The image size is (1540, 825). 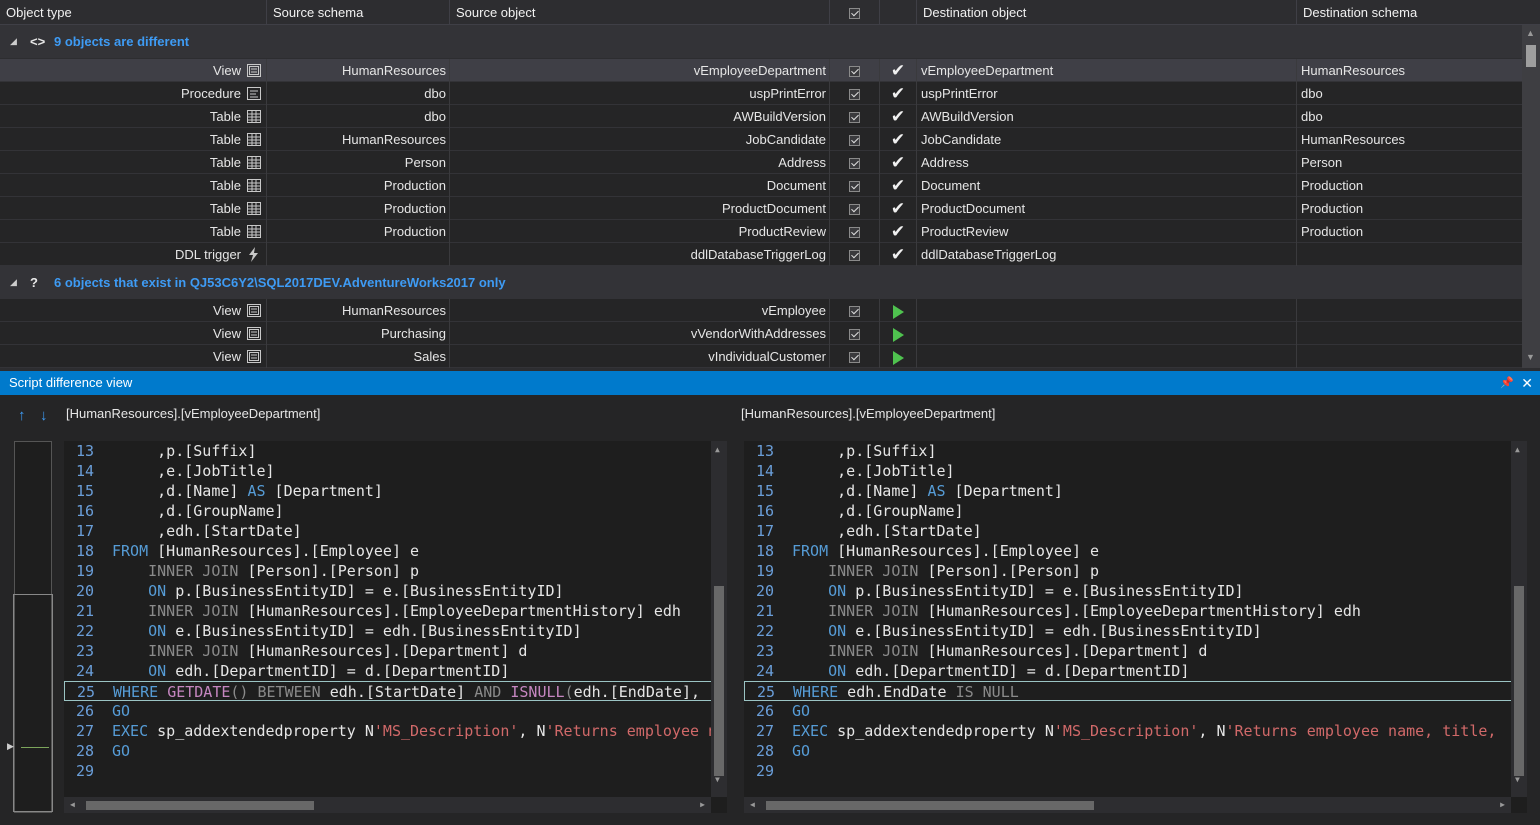 What do you see at coordinates (10, 746) in the screenshot?
I see `minimap-pointer-icon: ▶` at bounding box center [10, 746].